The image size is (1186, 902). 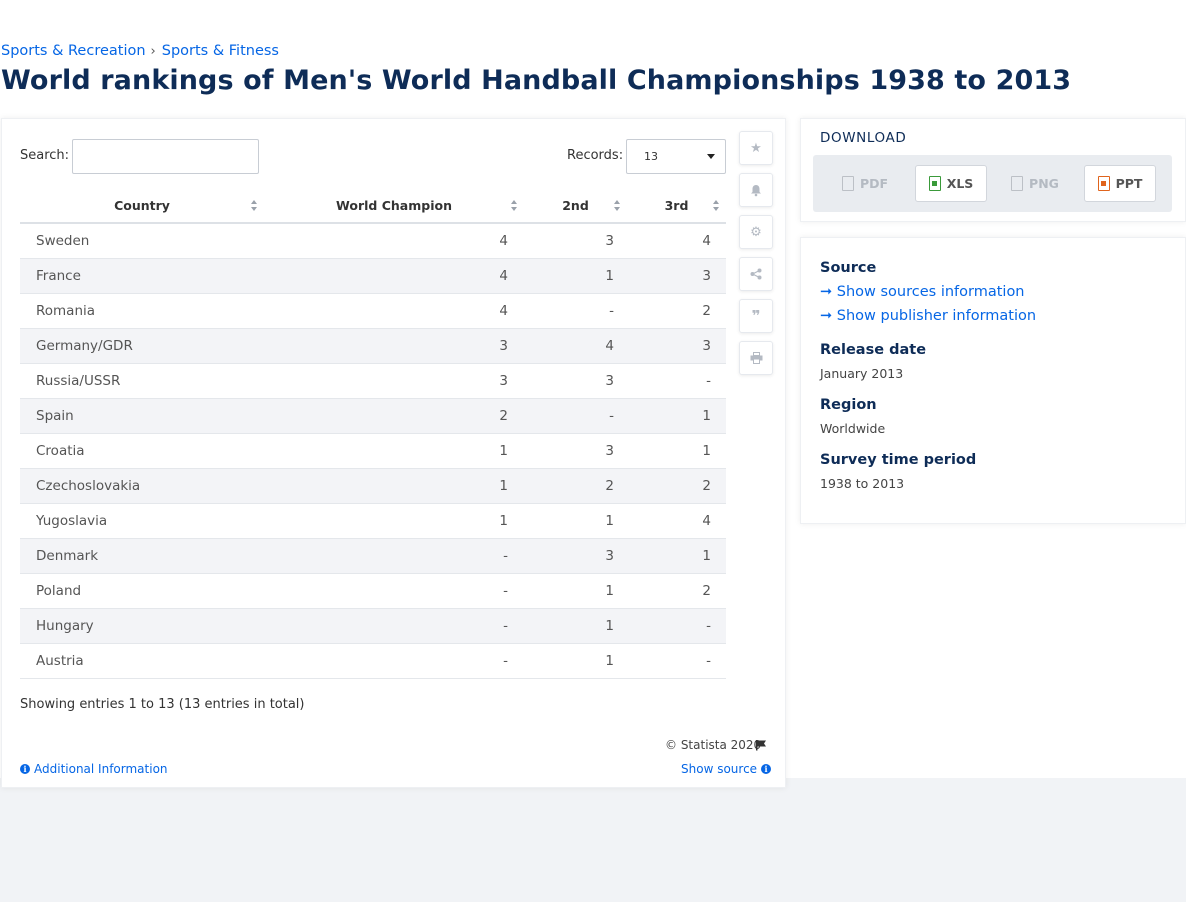 I want to click on column-header-label: 3rd, so click(x=676, y=205).